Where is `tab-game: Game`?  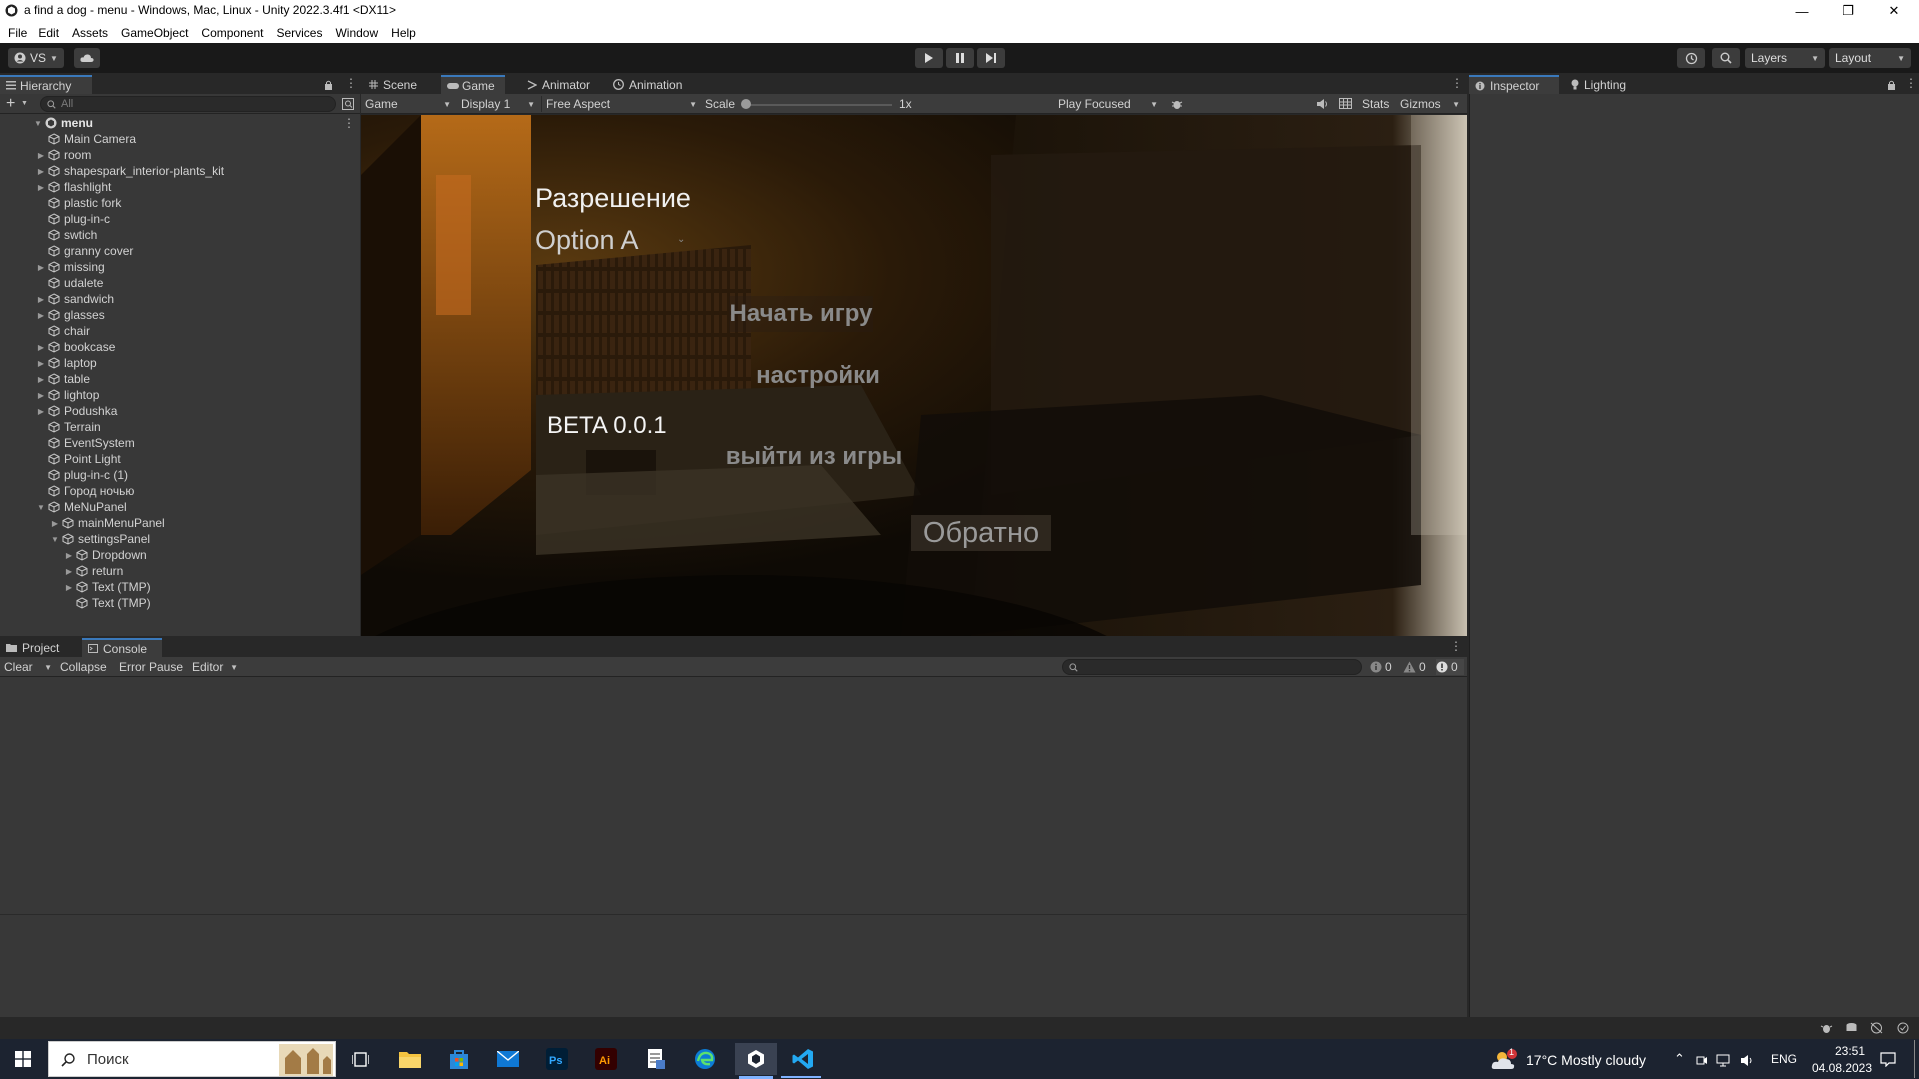
tab-game: Game is located at coordinates (473, 84).